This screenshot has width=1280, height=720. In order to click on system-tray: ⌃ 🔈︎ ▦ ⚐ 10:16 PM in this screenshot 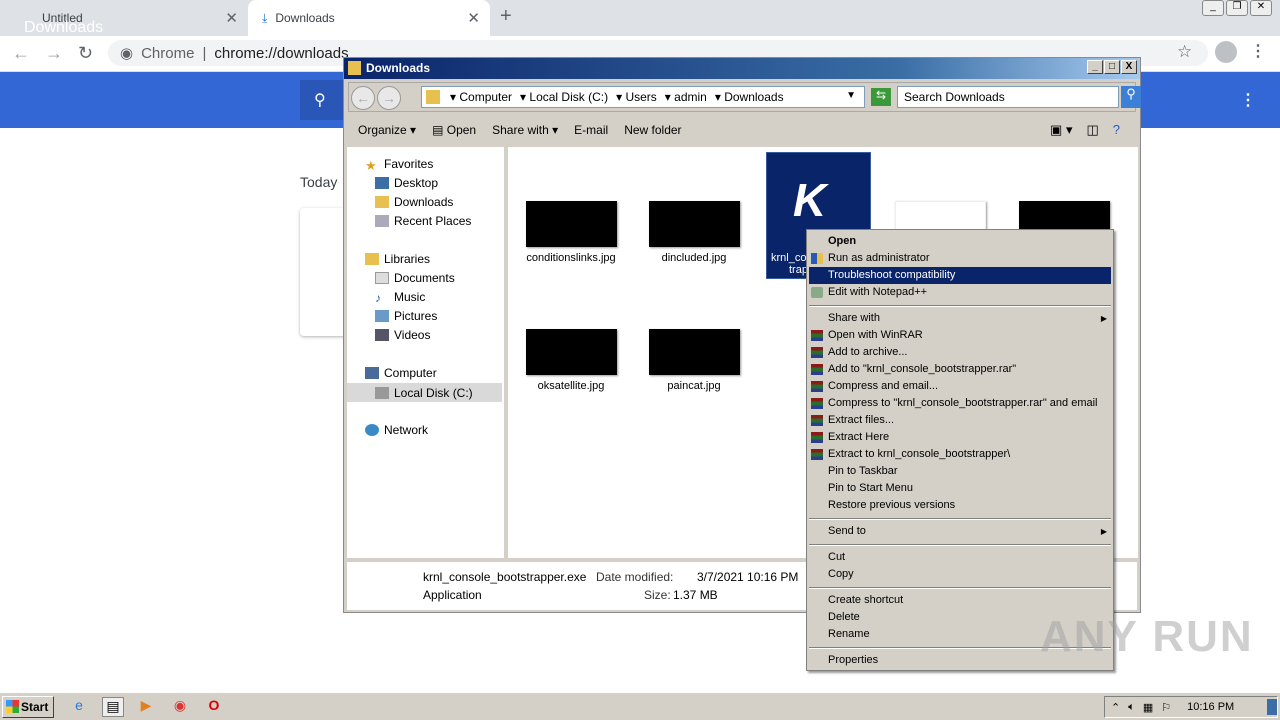, I will do `click(1191, 707)`.